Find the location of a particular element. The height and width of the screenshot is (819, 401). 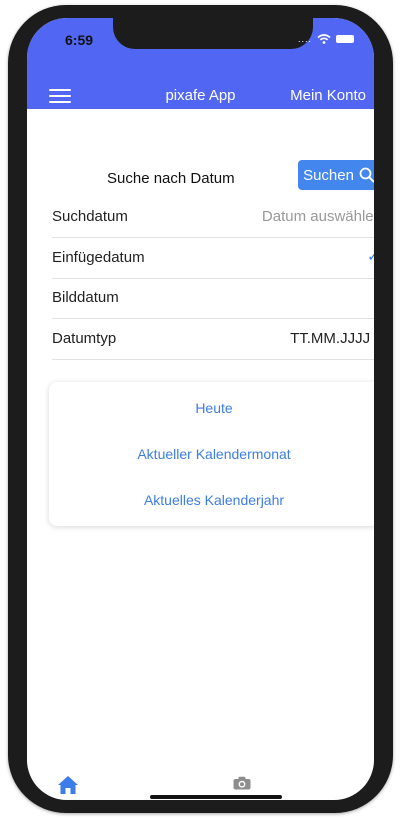

image-date-row: Bilddatum is located at coordinates (213, 298).